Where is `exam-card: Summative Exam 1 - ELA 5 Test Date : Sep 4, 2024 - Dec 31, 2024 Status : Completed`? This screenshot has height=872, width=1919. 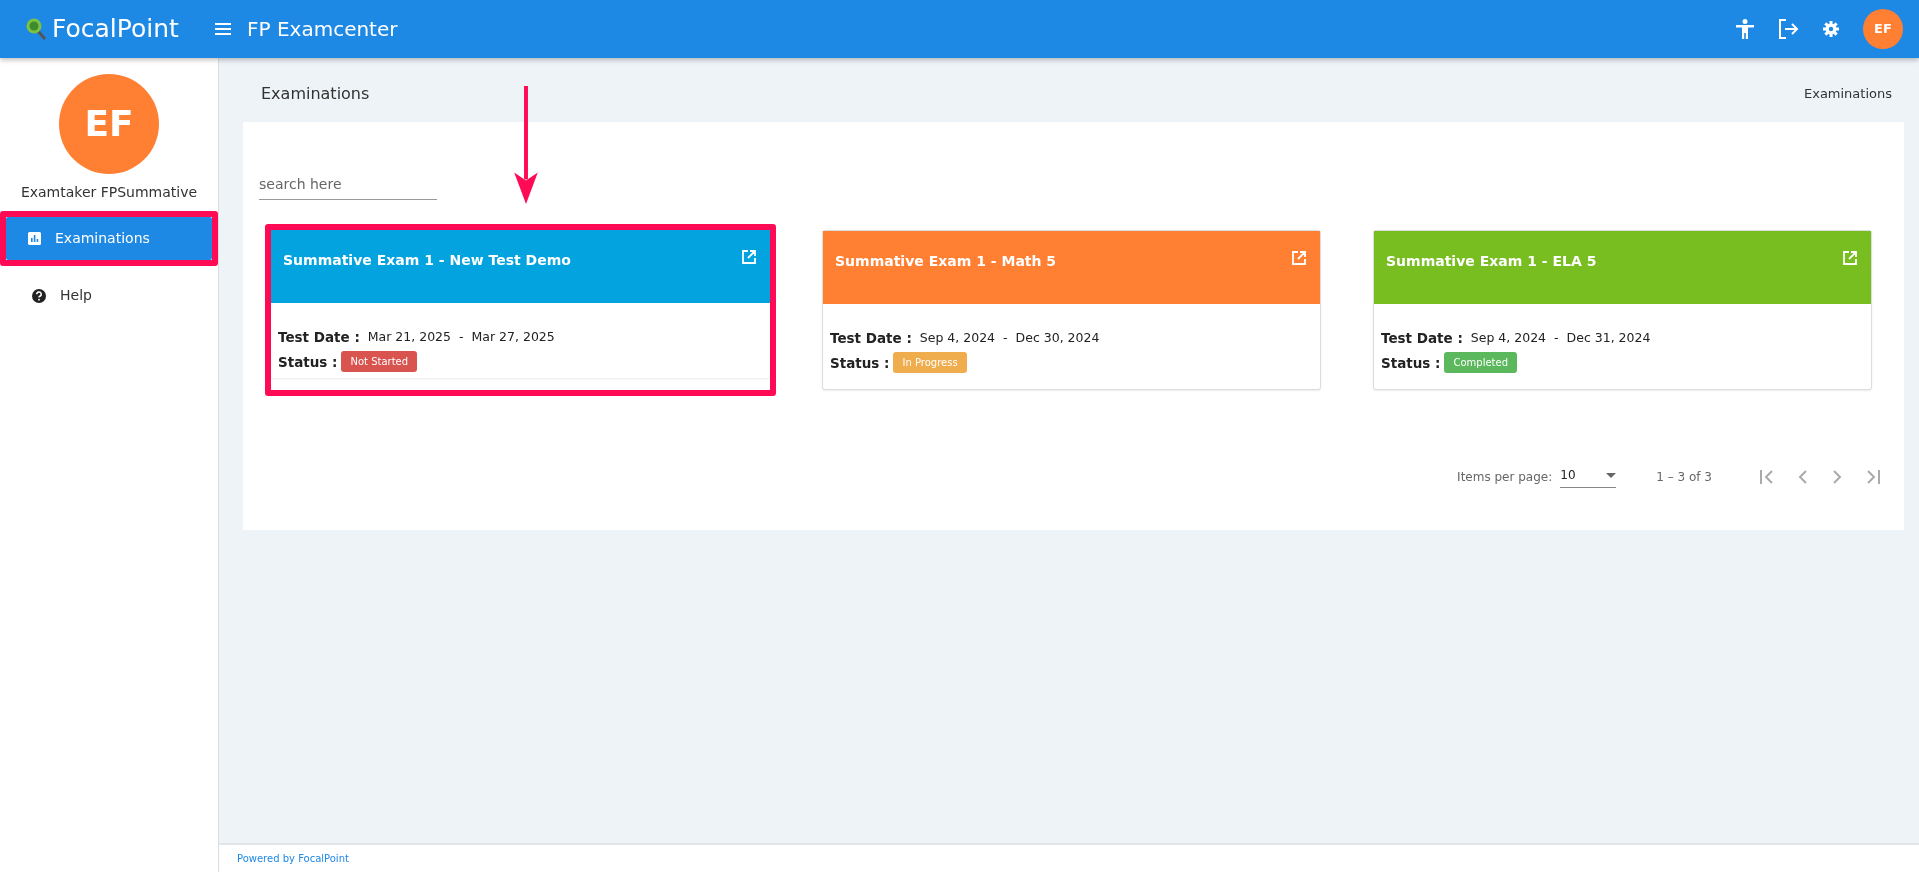 exam-card: Summative Exam 1 - ELA 5 Test Date : Sep 4, 2024 - Dec 31, 2024 Status : Completed is located at coordinates (1622, 310).